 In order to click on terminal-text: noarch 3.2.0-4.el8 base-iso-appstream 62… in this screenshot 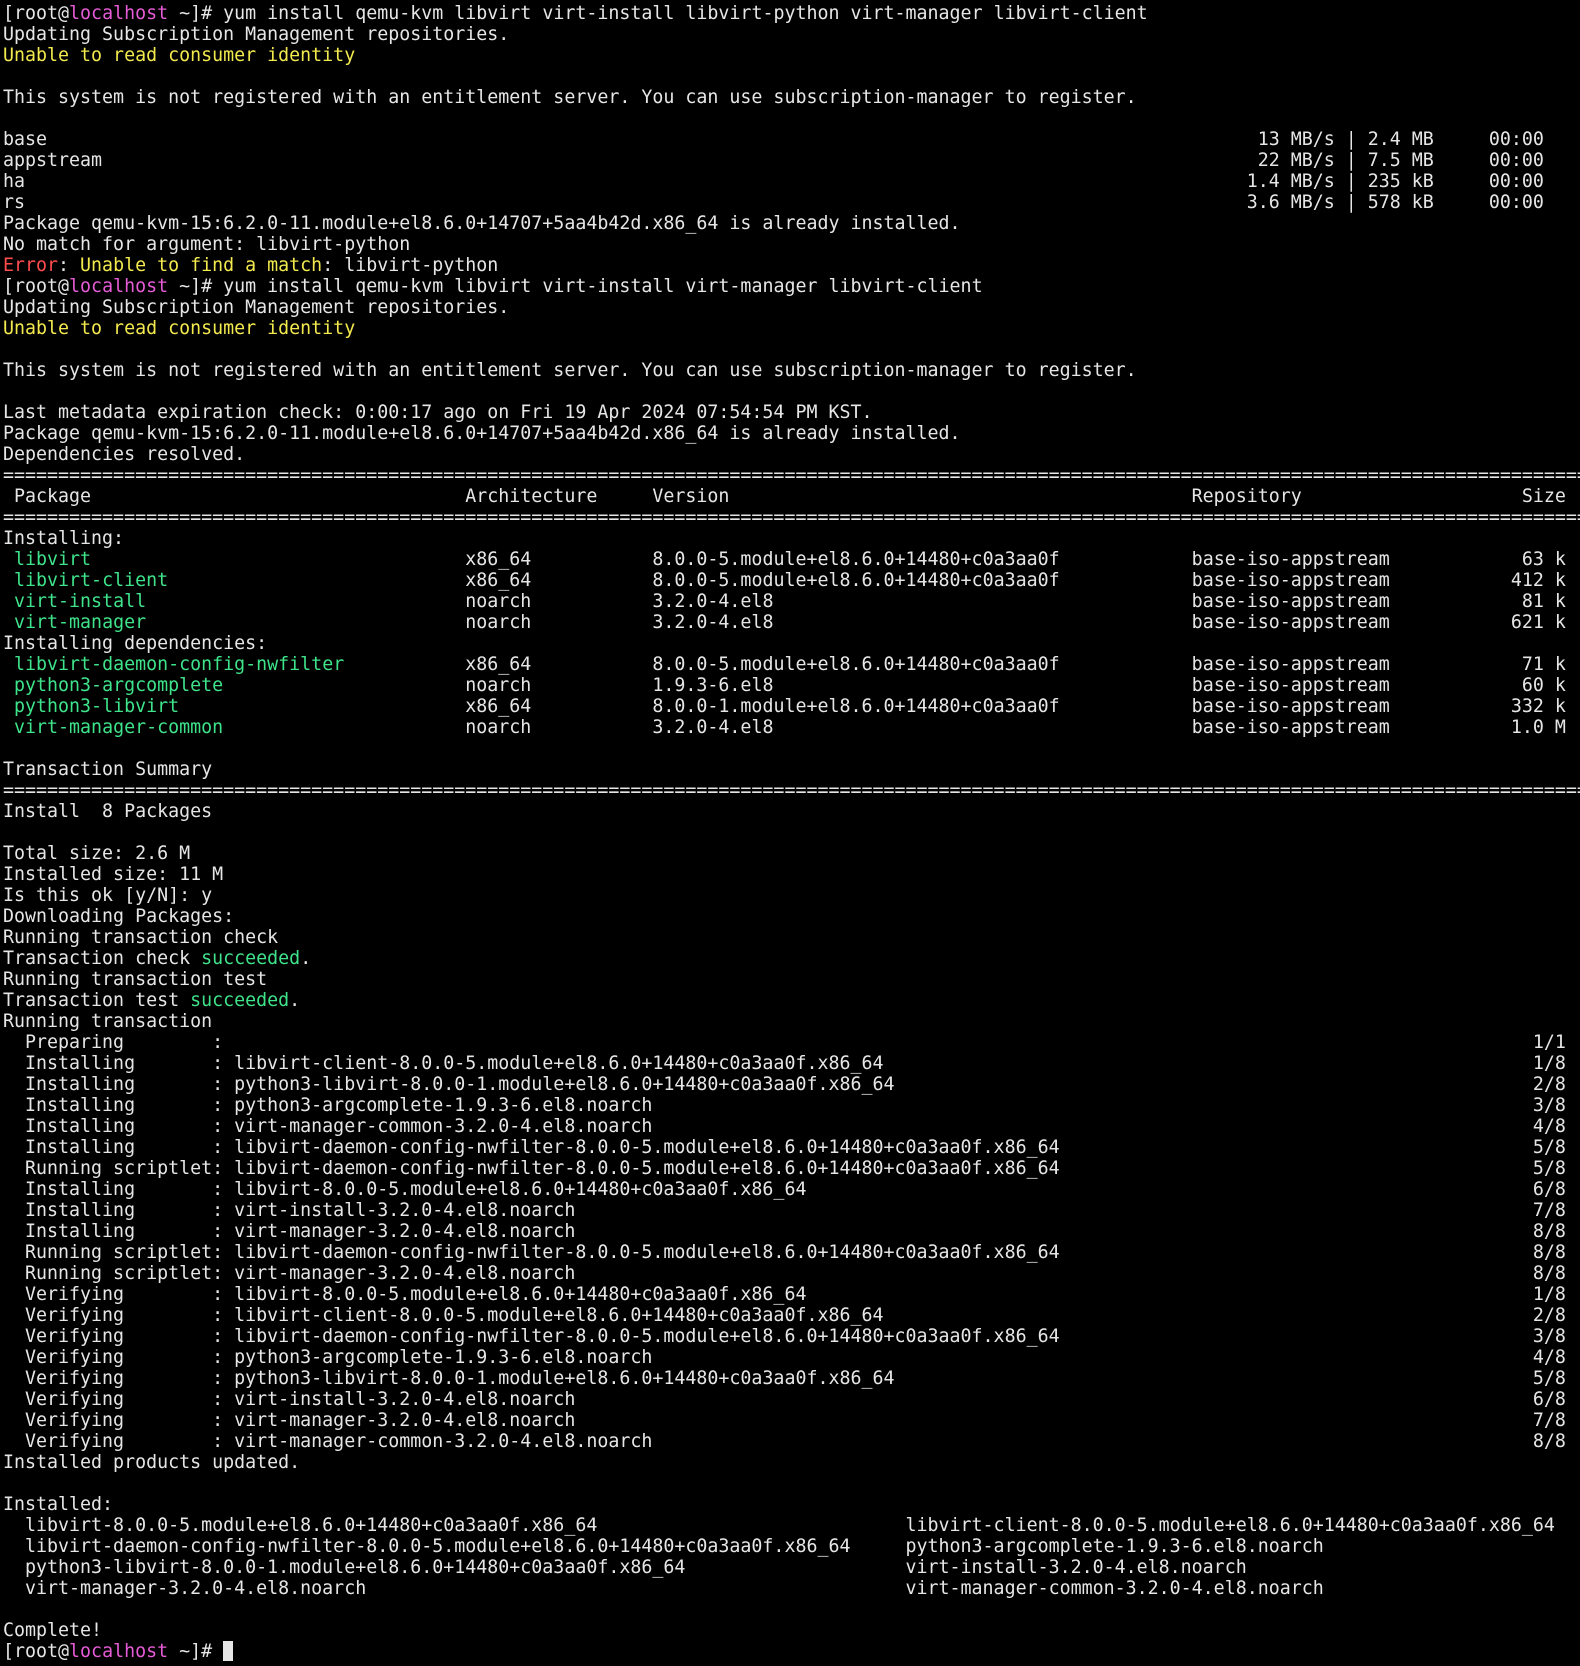, I will do `click(856, 622)`.